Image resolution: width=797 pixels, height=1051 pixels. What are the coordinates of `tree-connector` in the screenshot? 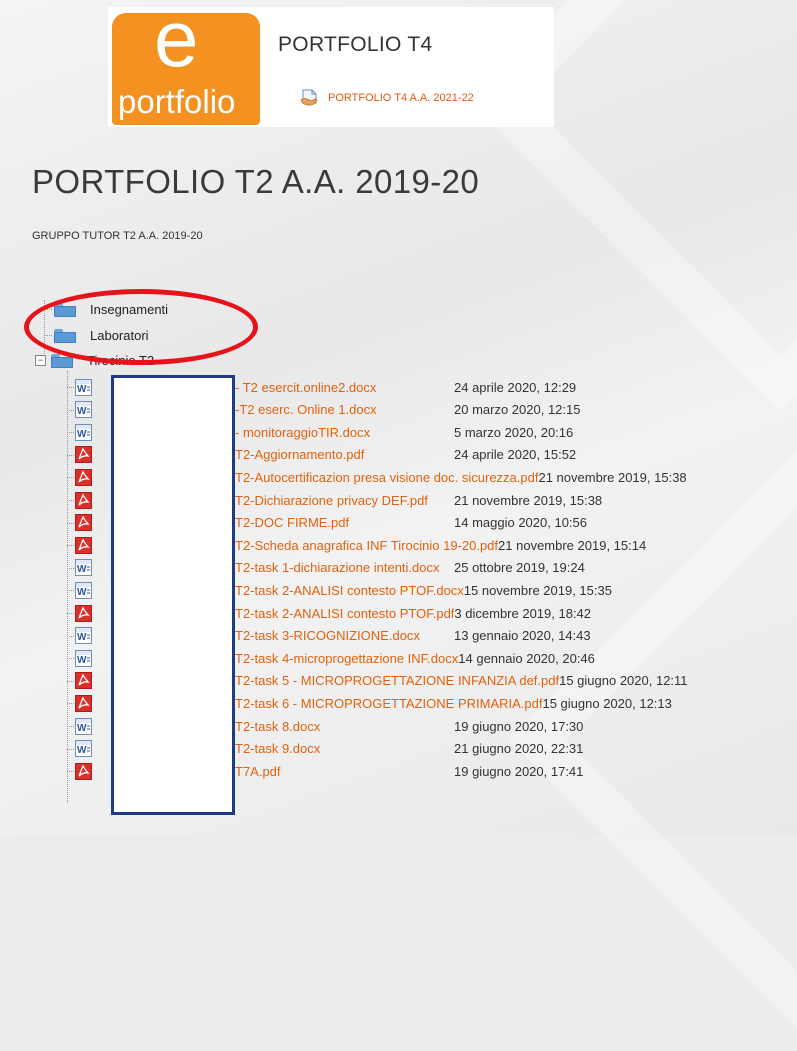 It's located at (67, 587).